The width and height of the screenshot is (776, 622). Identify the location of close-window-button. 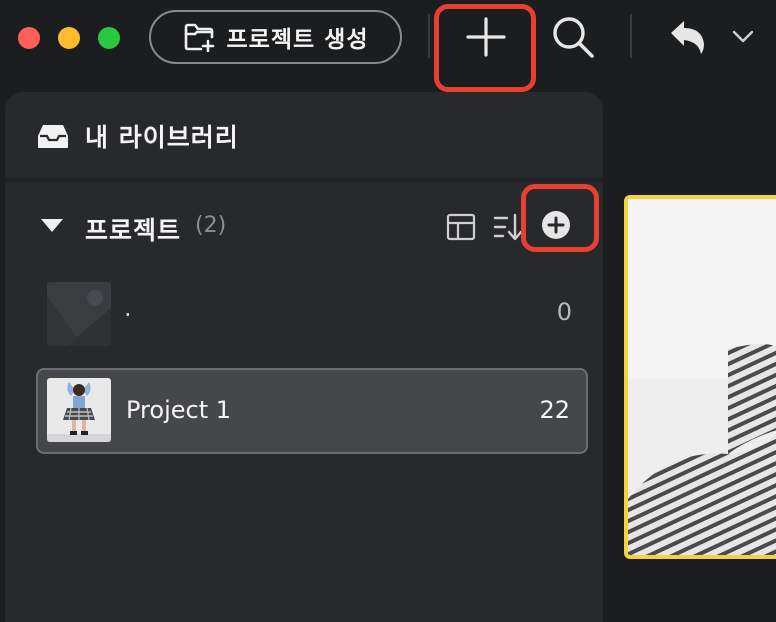
(29, 38).